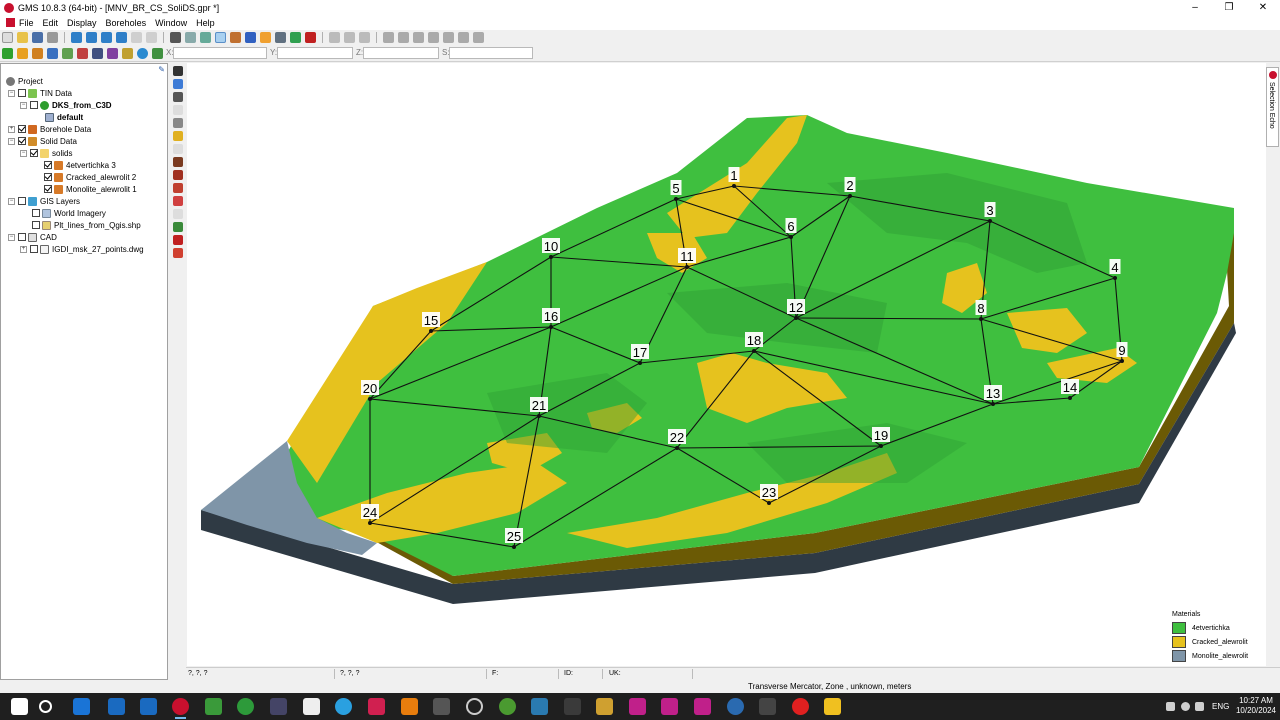 This screenshot has width=1280, height=720. What do you see at coordinates (235, 37) in the screenshot?
I see `contours-icon` at bounding box center [235, 37].